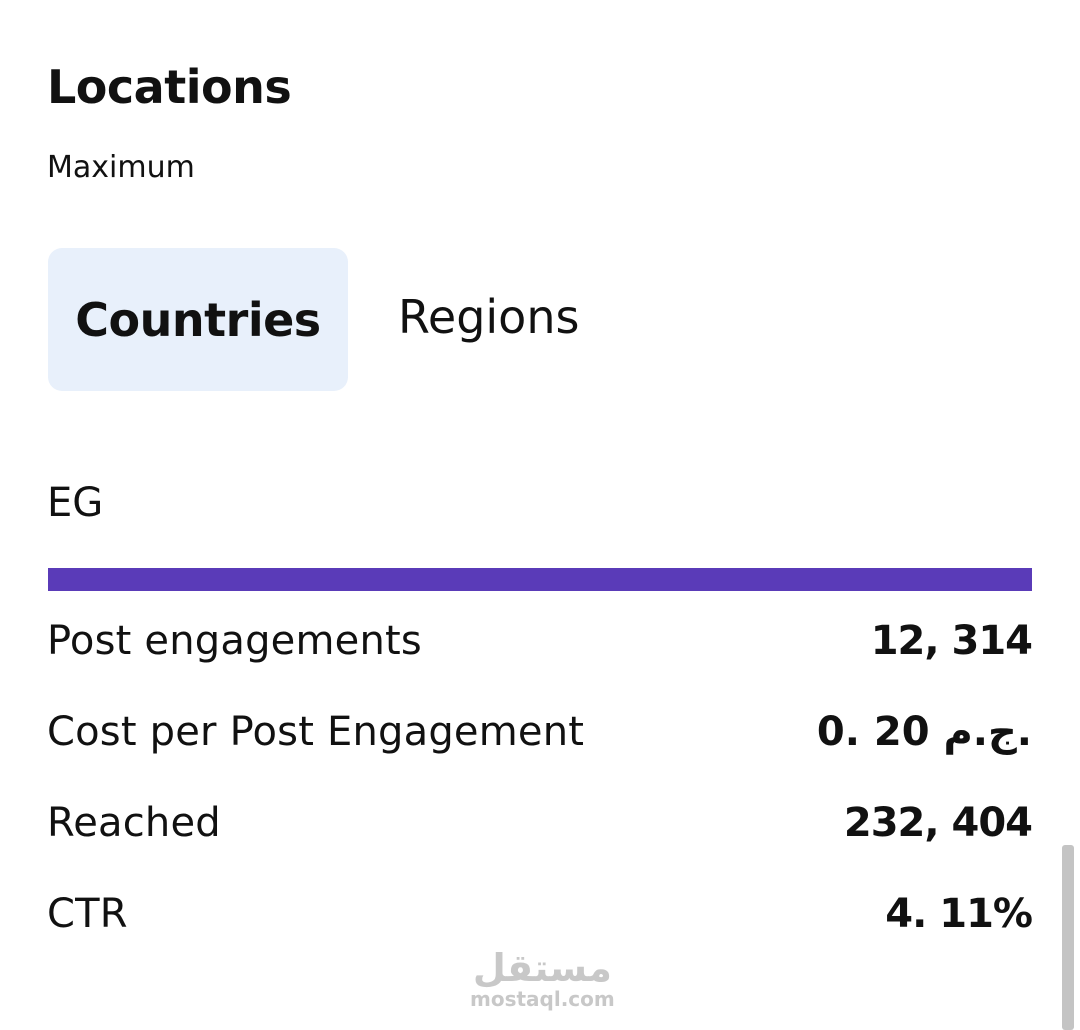  I want to click on metric-row-ctr: CTR 4. 11%, so click(540, 914).